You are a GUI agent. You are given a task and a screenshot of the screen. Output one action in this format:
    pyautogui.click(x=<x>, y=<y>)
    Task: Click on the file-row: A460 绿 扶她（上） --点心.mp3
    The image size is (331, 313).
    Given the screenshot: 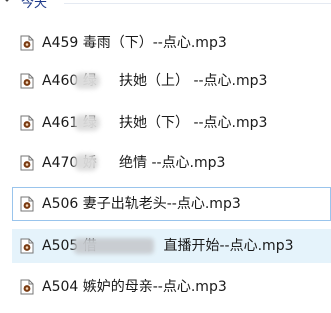 What is the action you would take?
    pyautogui.click(x=171, y=81)
    